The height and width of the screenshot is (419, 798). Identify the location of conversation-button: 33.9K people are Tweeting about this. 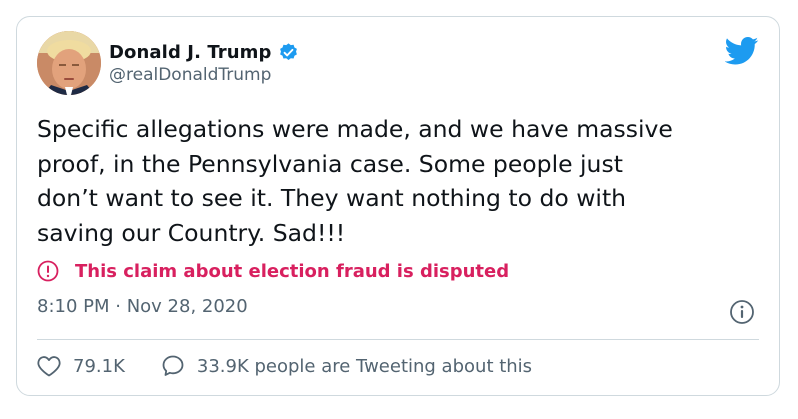
(346, 366).